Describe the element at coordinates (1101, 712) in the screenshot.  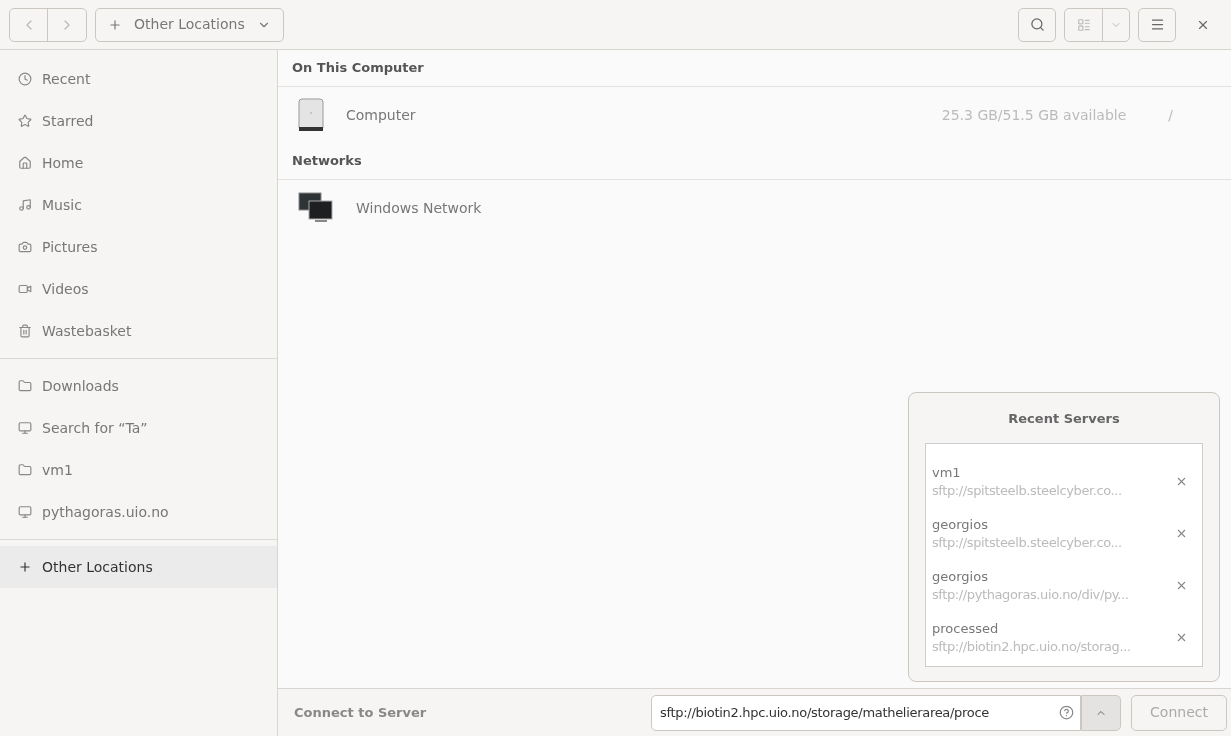
I see `recent-servers-button` at that location.